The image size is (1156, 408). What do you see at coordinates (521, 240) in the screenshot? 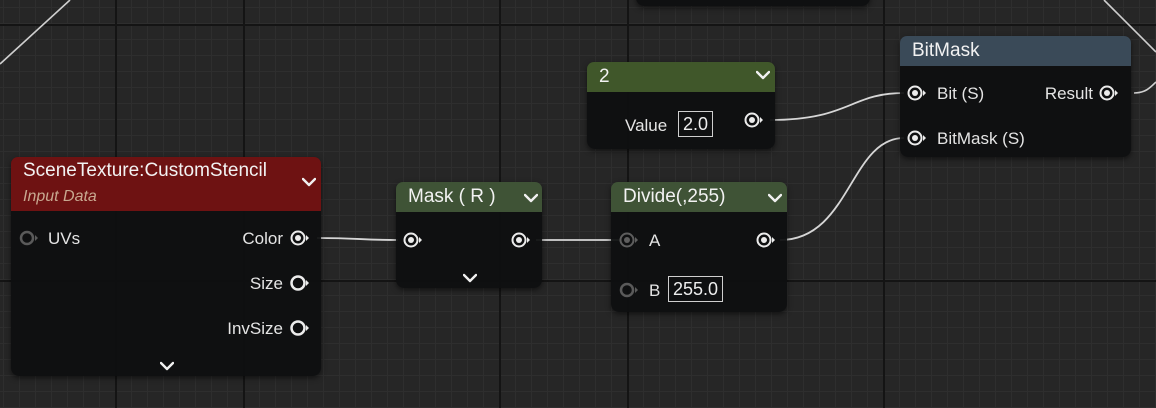
I see `mask-output-pin` at bounding box center [521, 240].